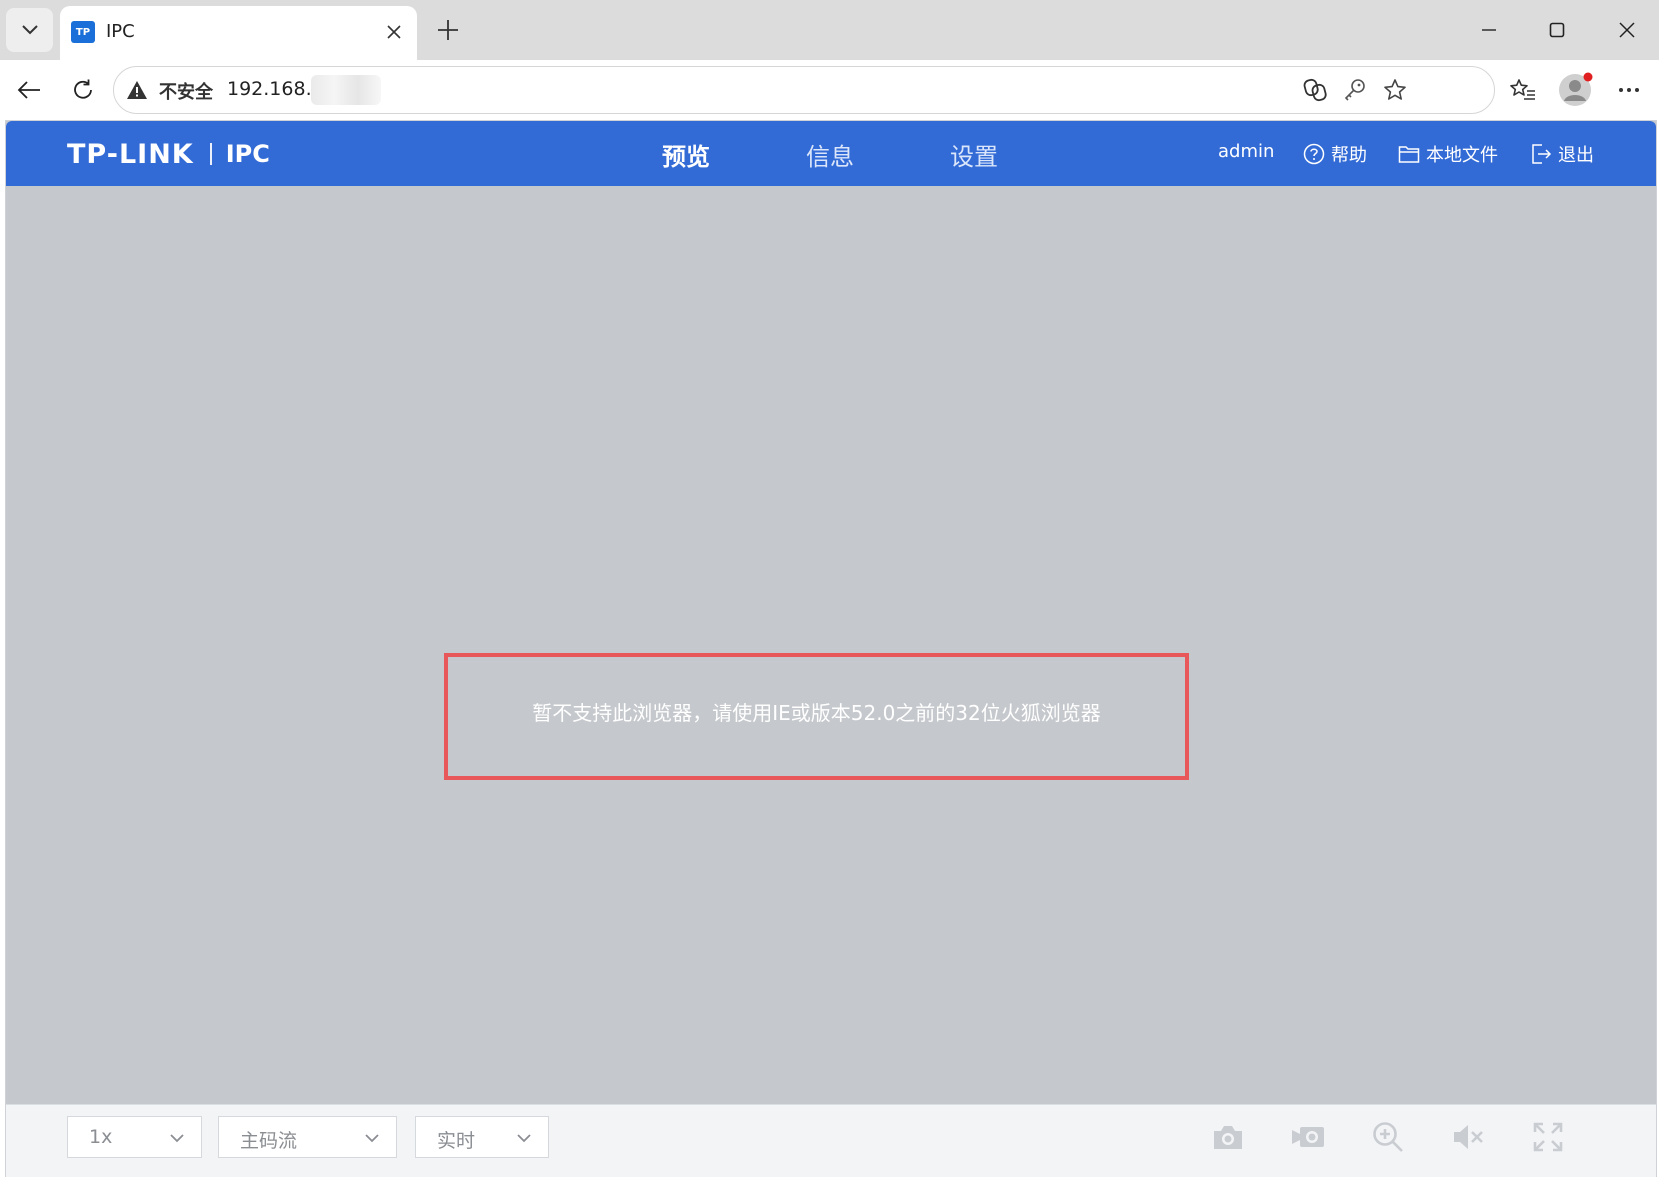 This screenshot has height=1179, width=1659. I want to click on current-user: admin, so click(1246, 151).